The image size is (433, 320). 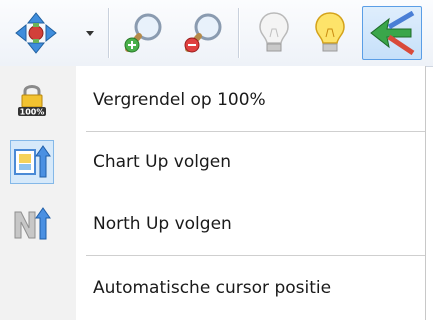 I want to click on menu-item-icon-box, so click(x=32, y=224).